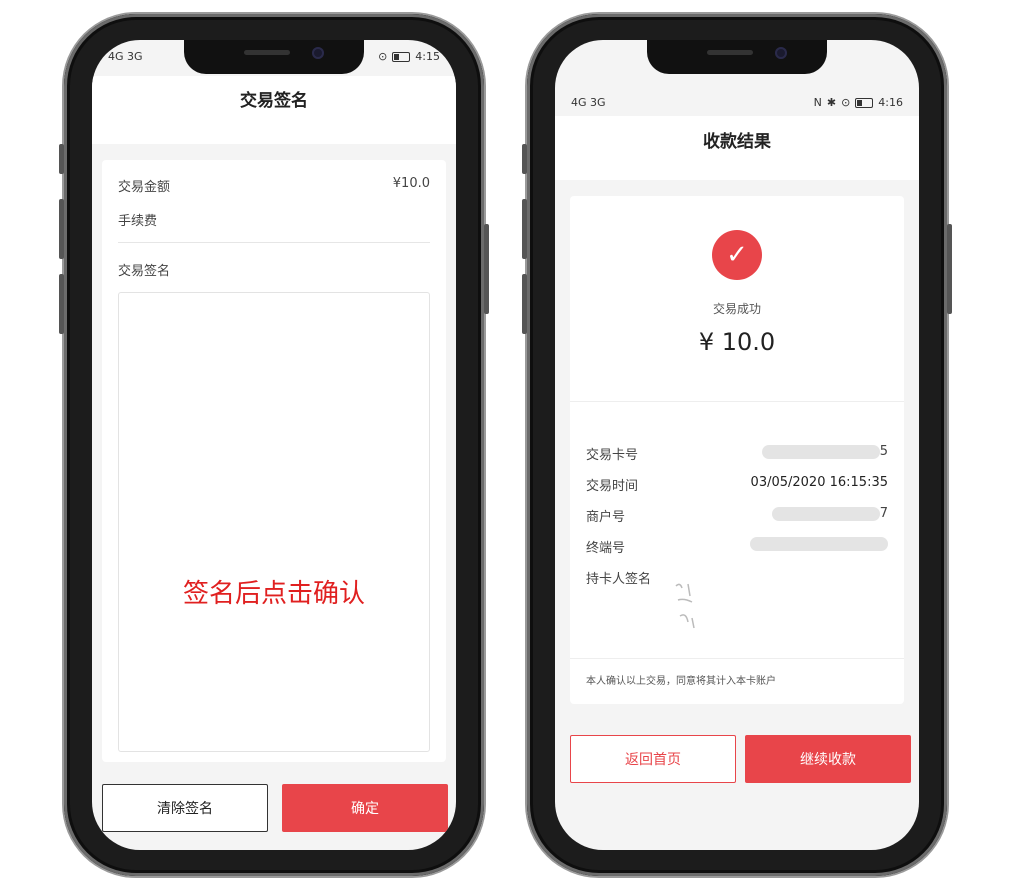 This screenshot has height=883, width=1024. I want to click on success-text: 交易成功, so click(736, 309).